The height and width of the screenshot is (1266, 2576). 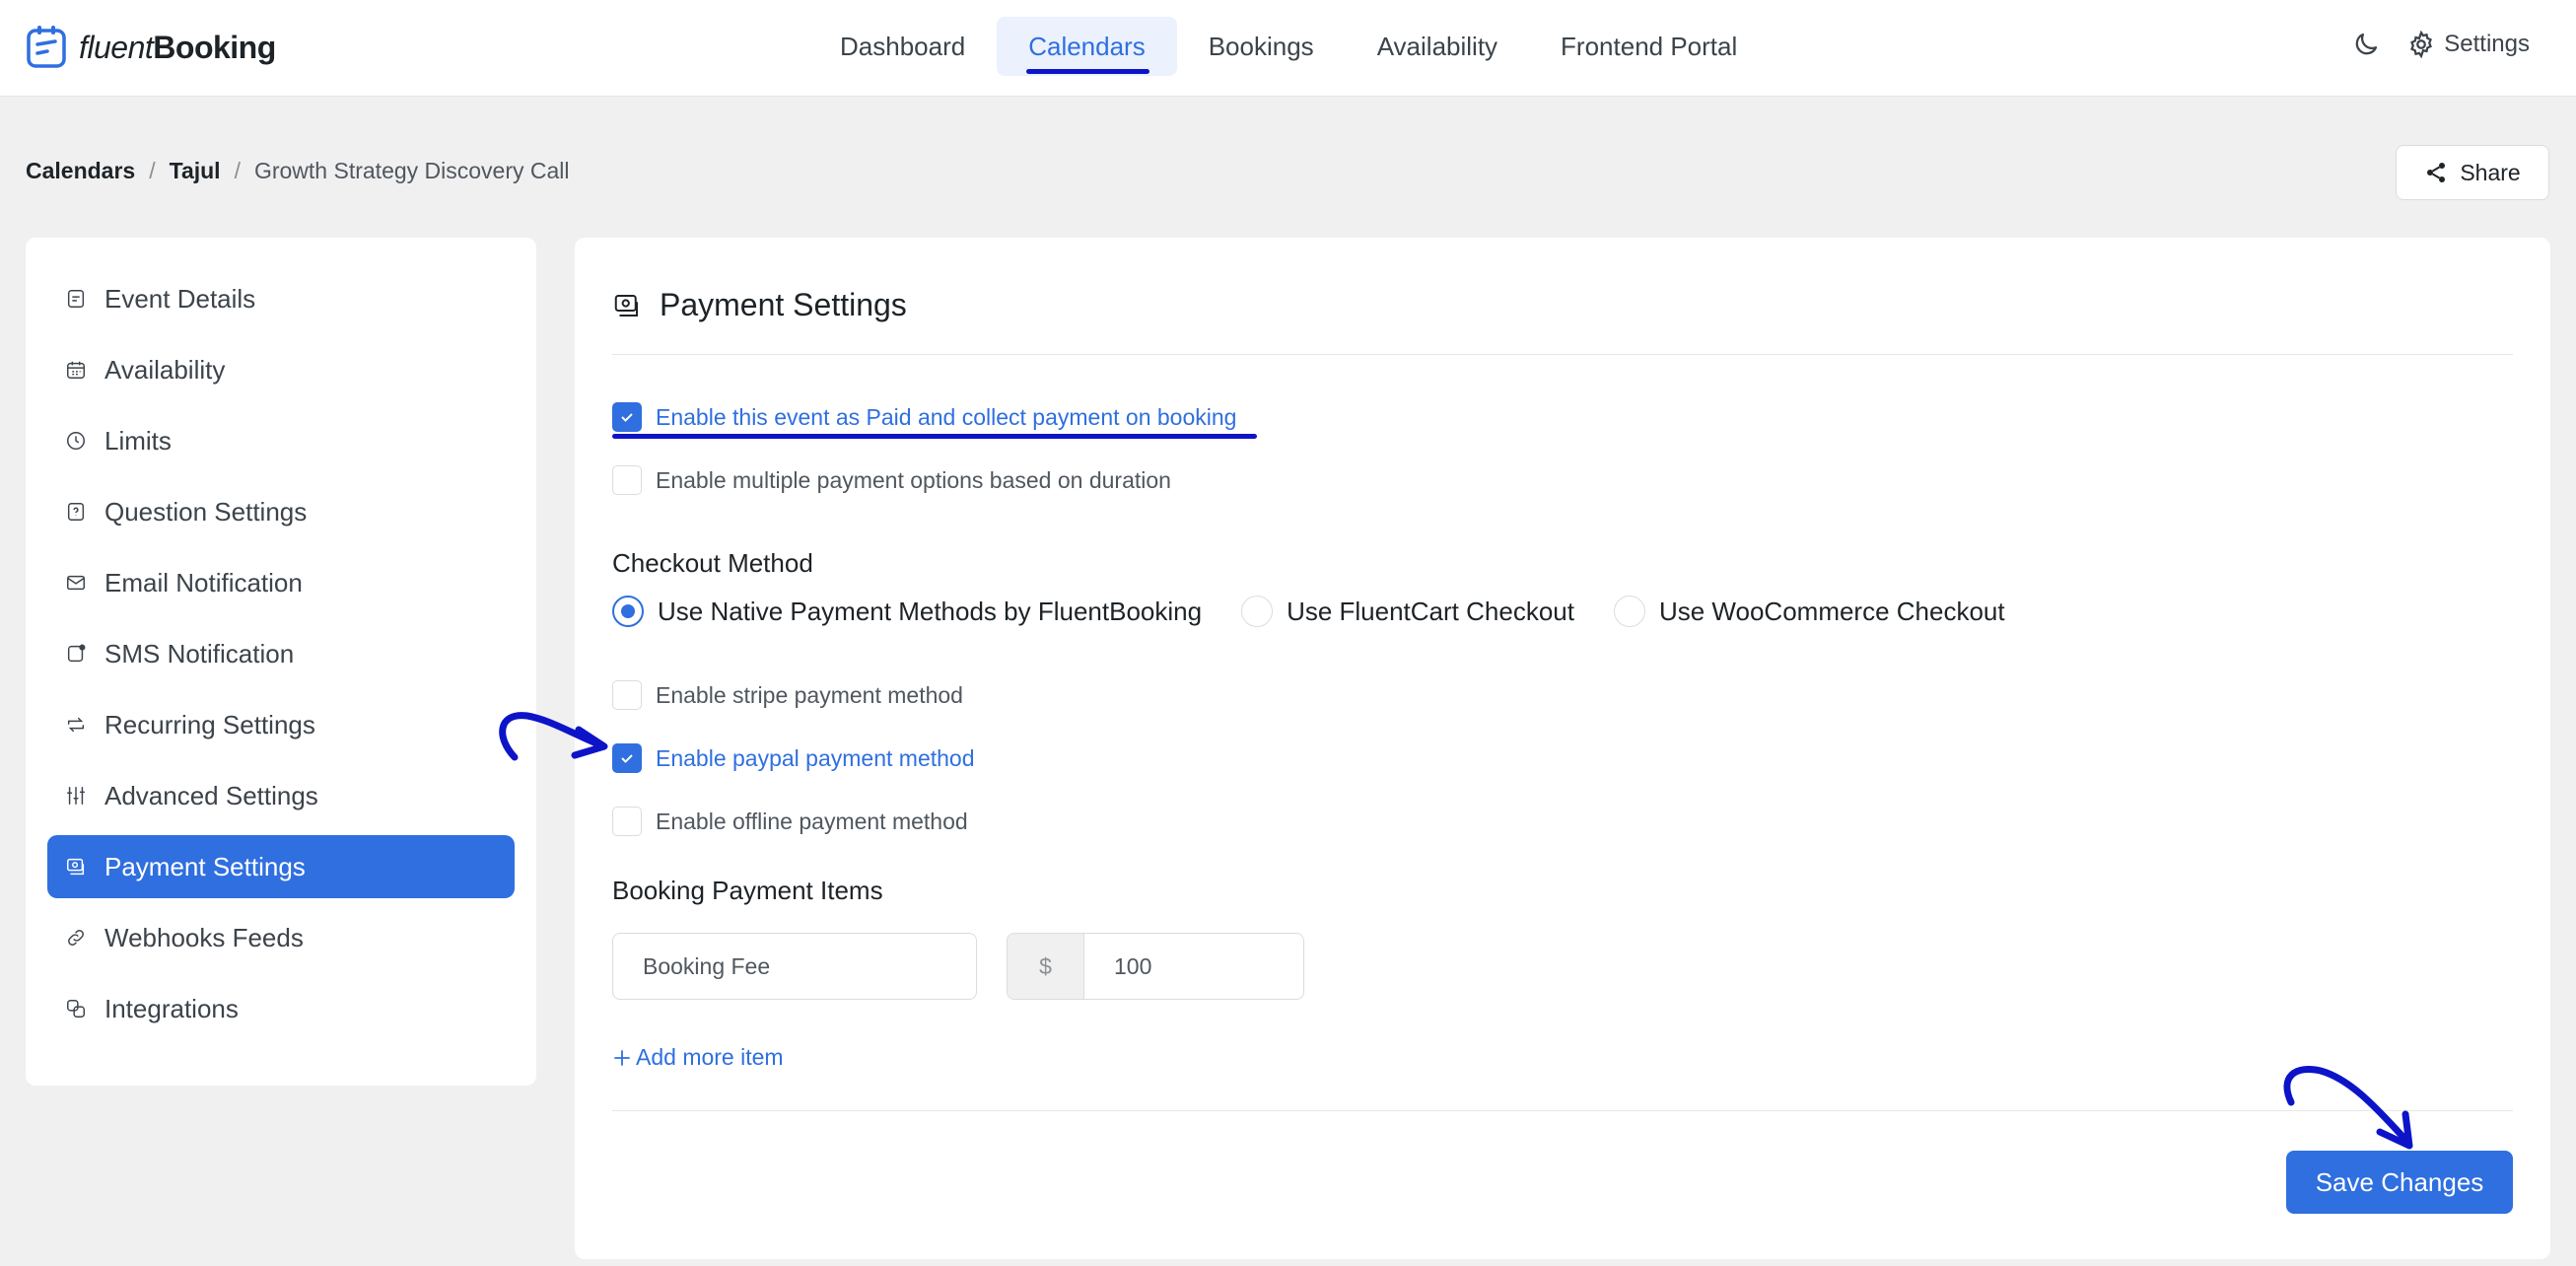 I want to click on currency-prefix: $, so click(x=1046, y=967).